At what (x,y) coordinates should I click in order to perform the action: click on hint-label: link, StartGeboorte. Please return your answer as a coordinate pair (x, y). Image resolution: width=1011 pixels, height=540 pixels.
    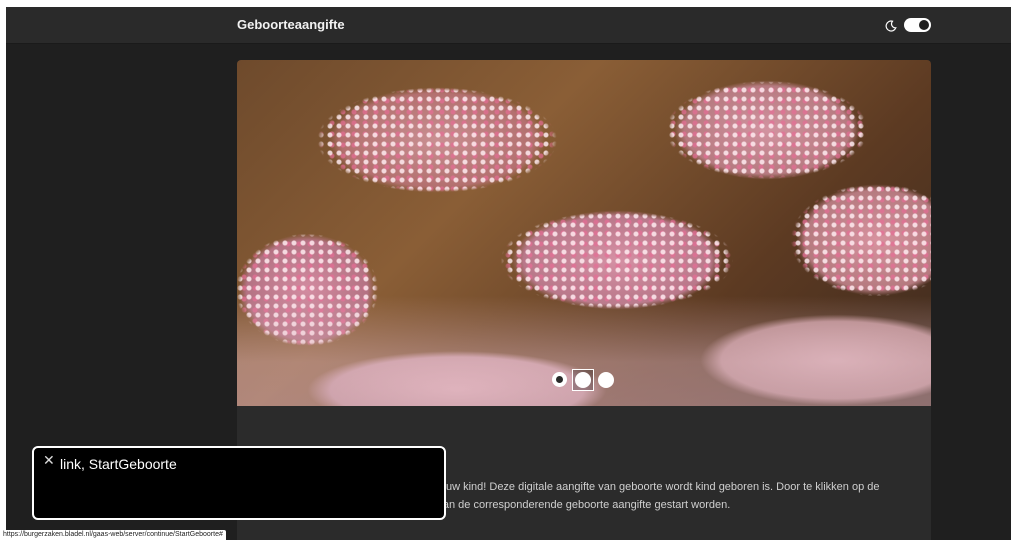
    Looking at the image, I should click on (118, 464).